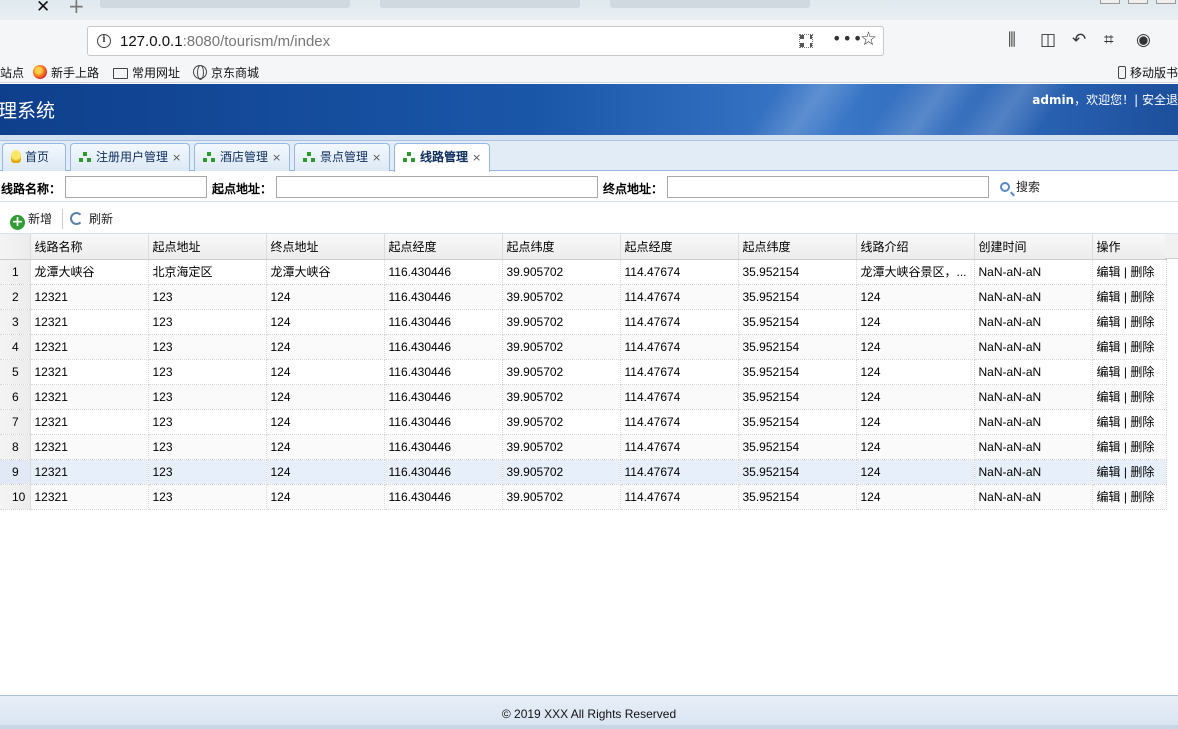 The width and height of the screenshot is (1178, 729). Describe the element at coordinates (76, 9) in the screenshot. I see `new-tab-icon: +` at that location.